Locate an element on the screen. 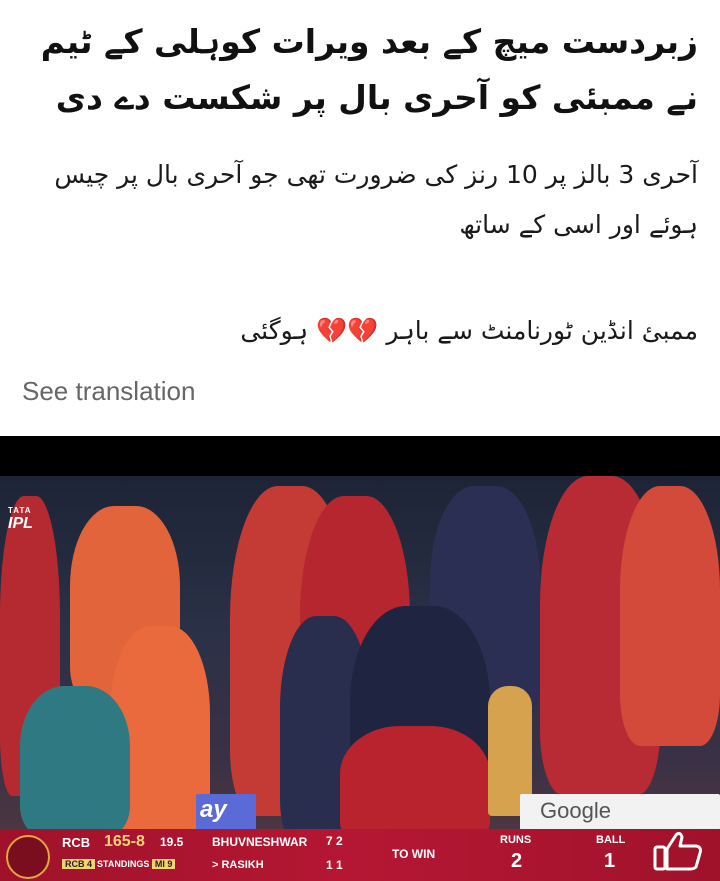 Image resolution: width=720 pixels, height=881 pixels. ad-board-pay: ay is located at coordinates (226, 812).